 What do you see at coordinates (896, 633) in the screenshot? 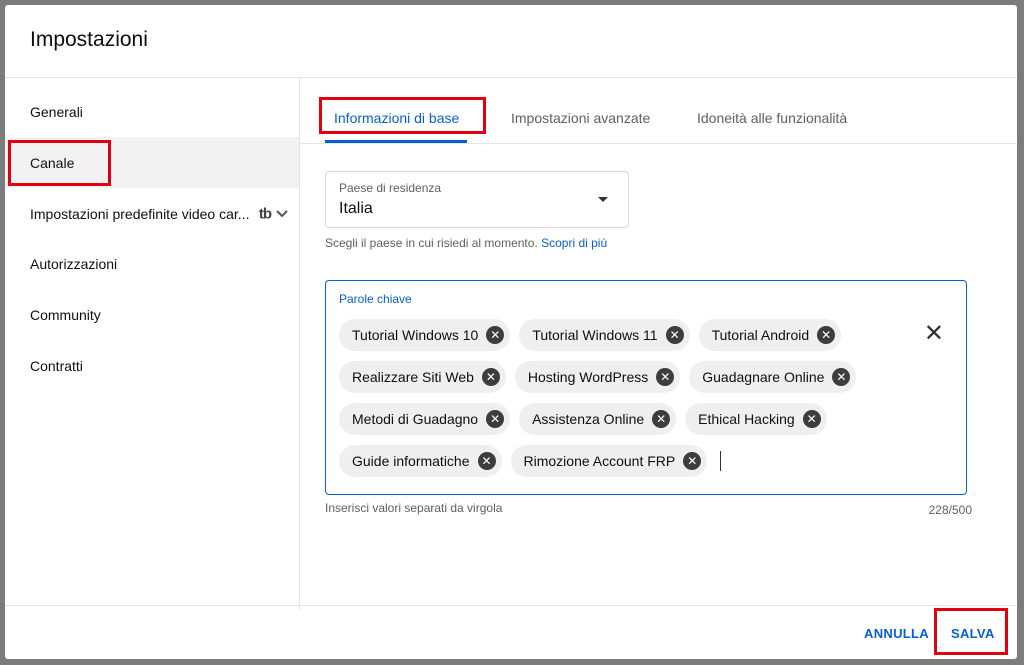
I see `cancel-button: ANNULLA` at bounding box center [896, 633].